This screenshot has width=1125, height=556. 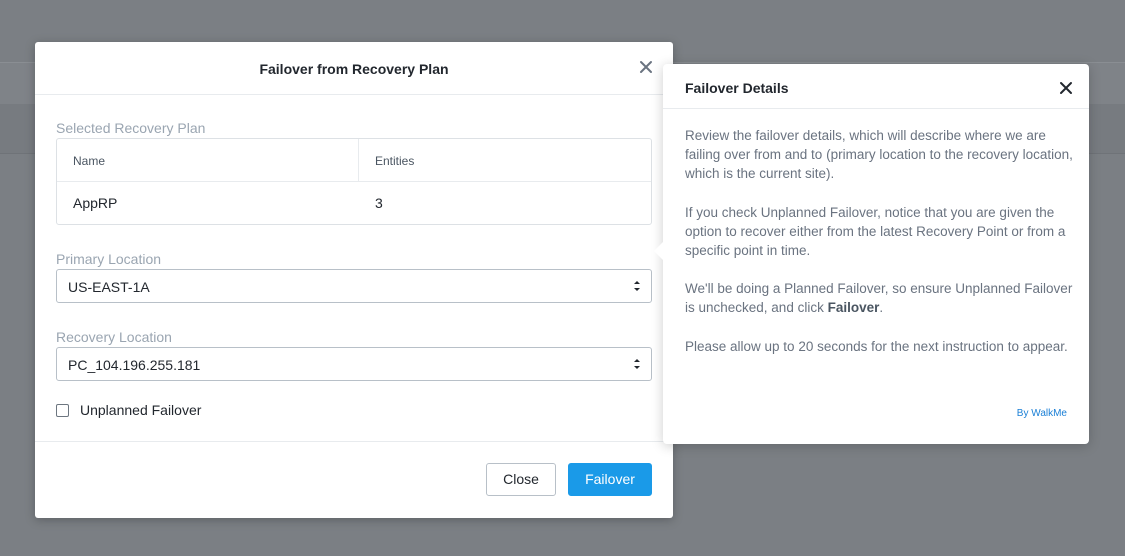 What do you see at coordinates (131, 128) in the screenshot?
I see `selected-plan-label: Selected Recovery Plan` at bounding box center [131, 128].